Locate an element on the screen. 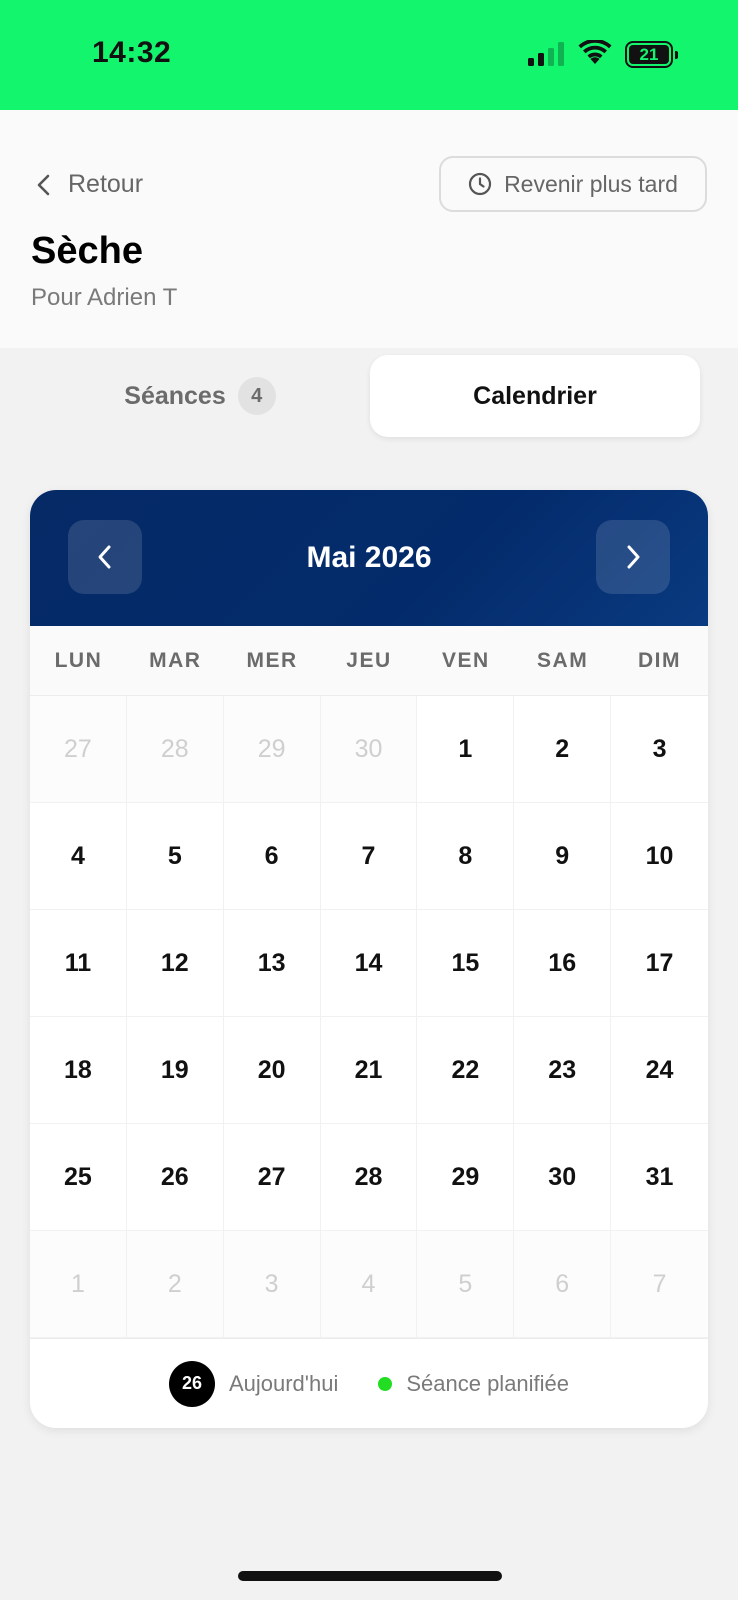  come-back-later-button: Revenir plus tard is located at coordinates (573, 184).